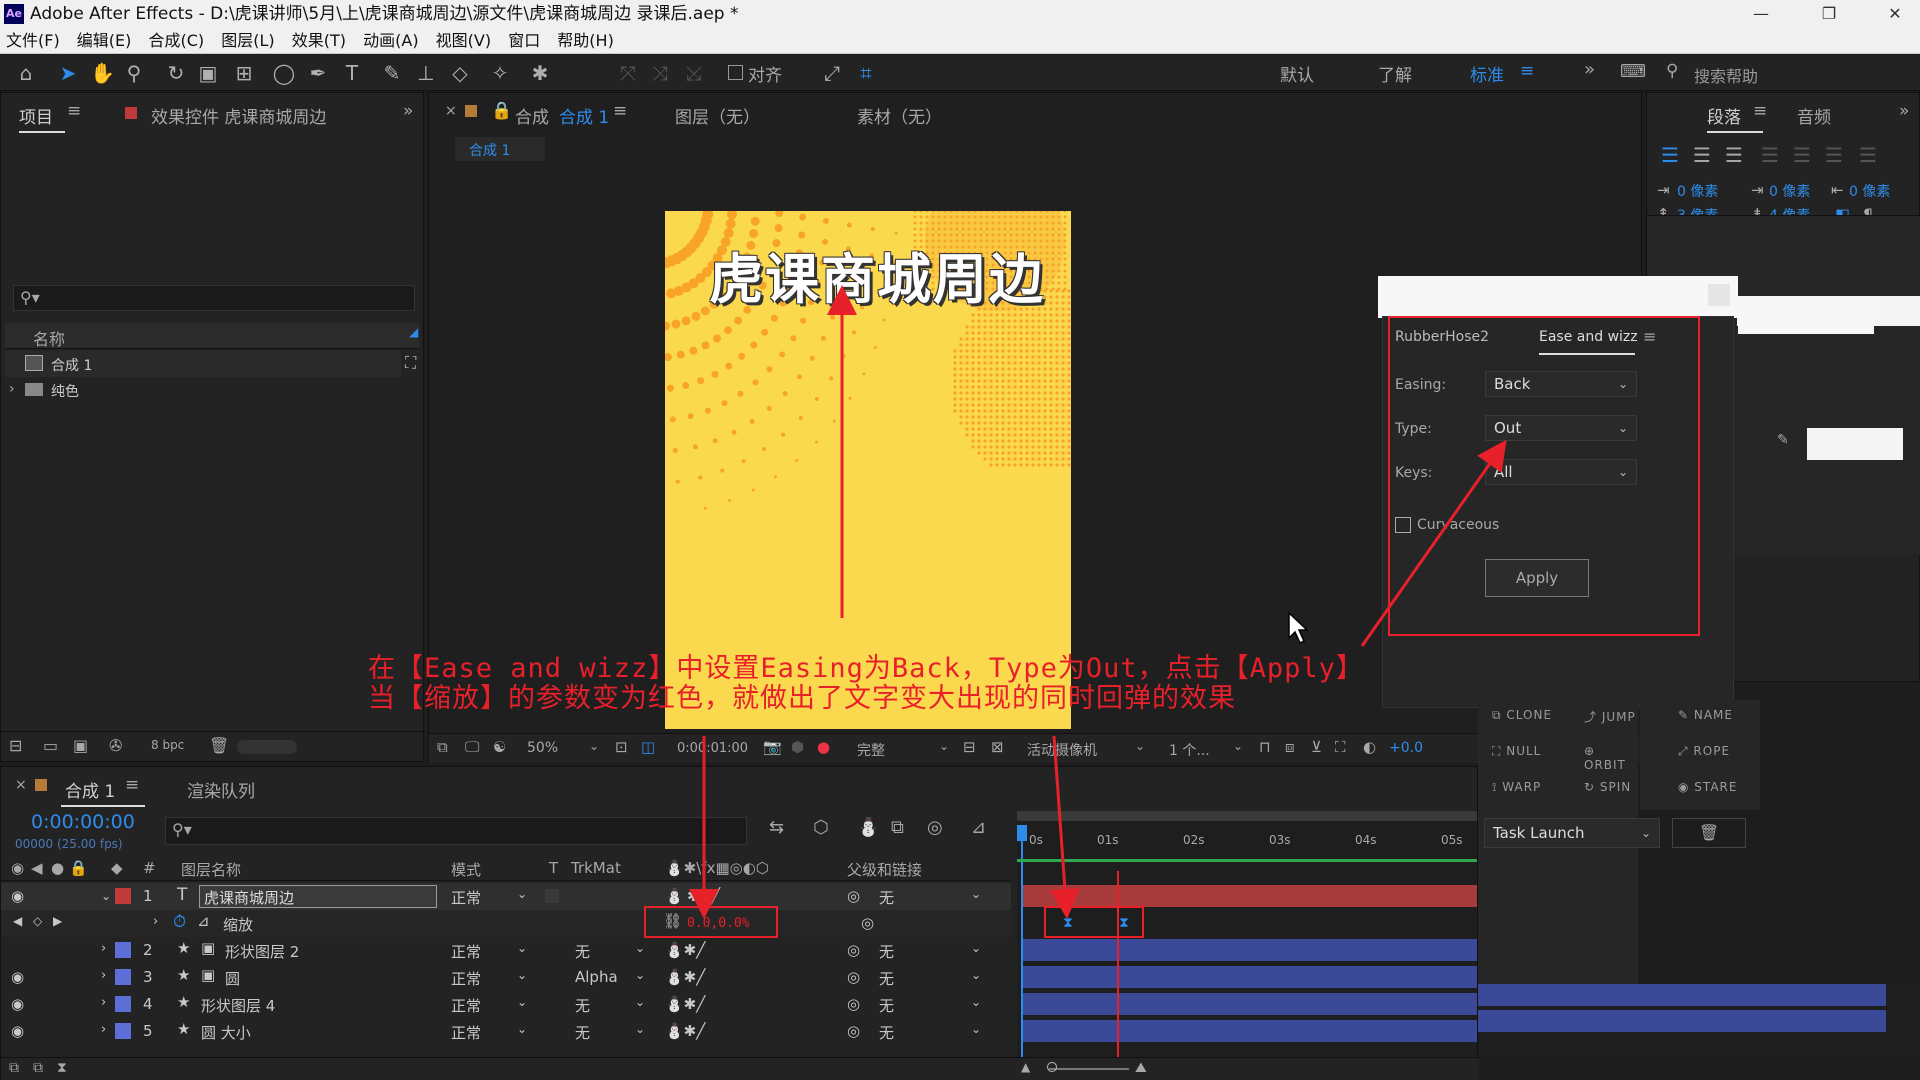  Describe the element at coordinates (1298, 628) in the screenshot. I see `mouse-cursor-icon` at that location.